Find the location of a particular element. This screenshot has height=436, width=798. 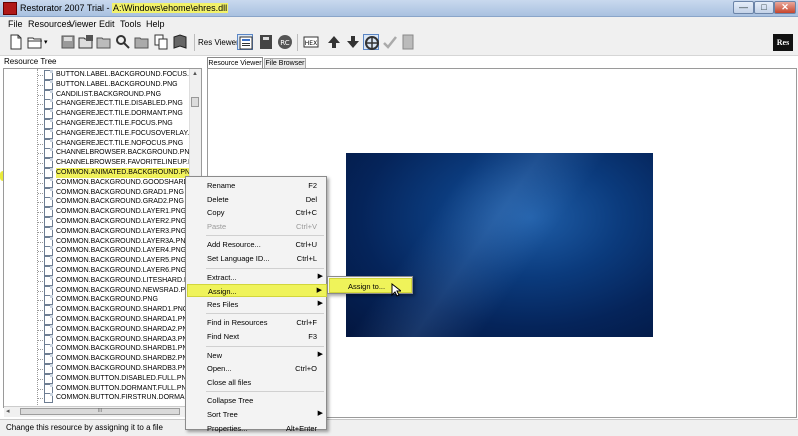

tree-item: BUTTON.LABEL.BACKGROUND.FOCUS.PNG is located at coordinates (103, 75).